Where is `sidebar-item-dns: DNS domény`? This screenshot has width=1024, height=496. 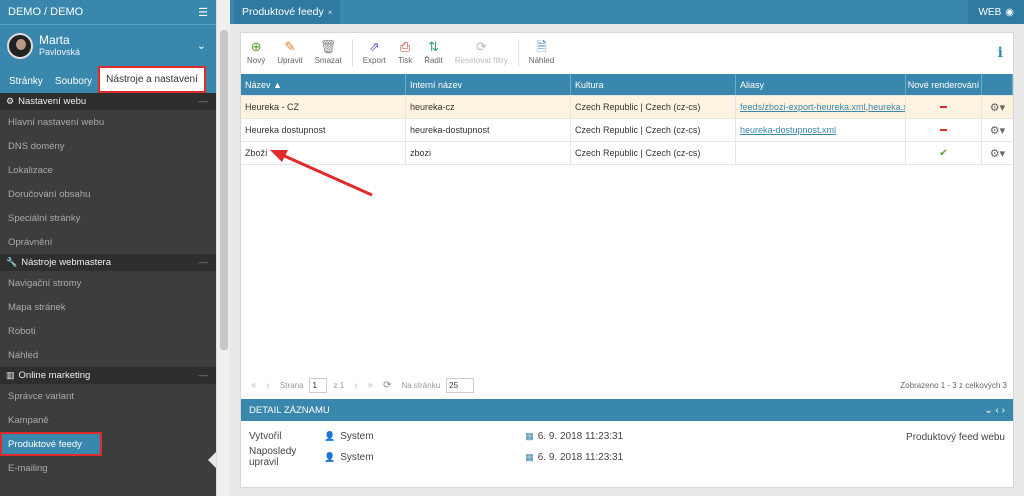
sidebar-item-dns: DNS domény is located at coordinates (108, 146).